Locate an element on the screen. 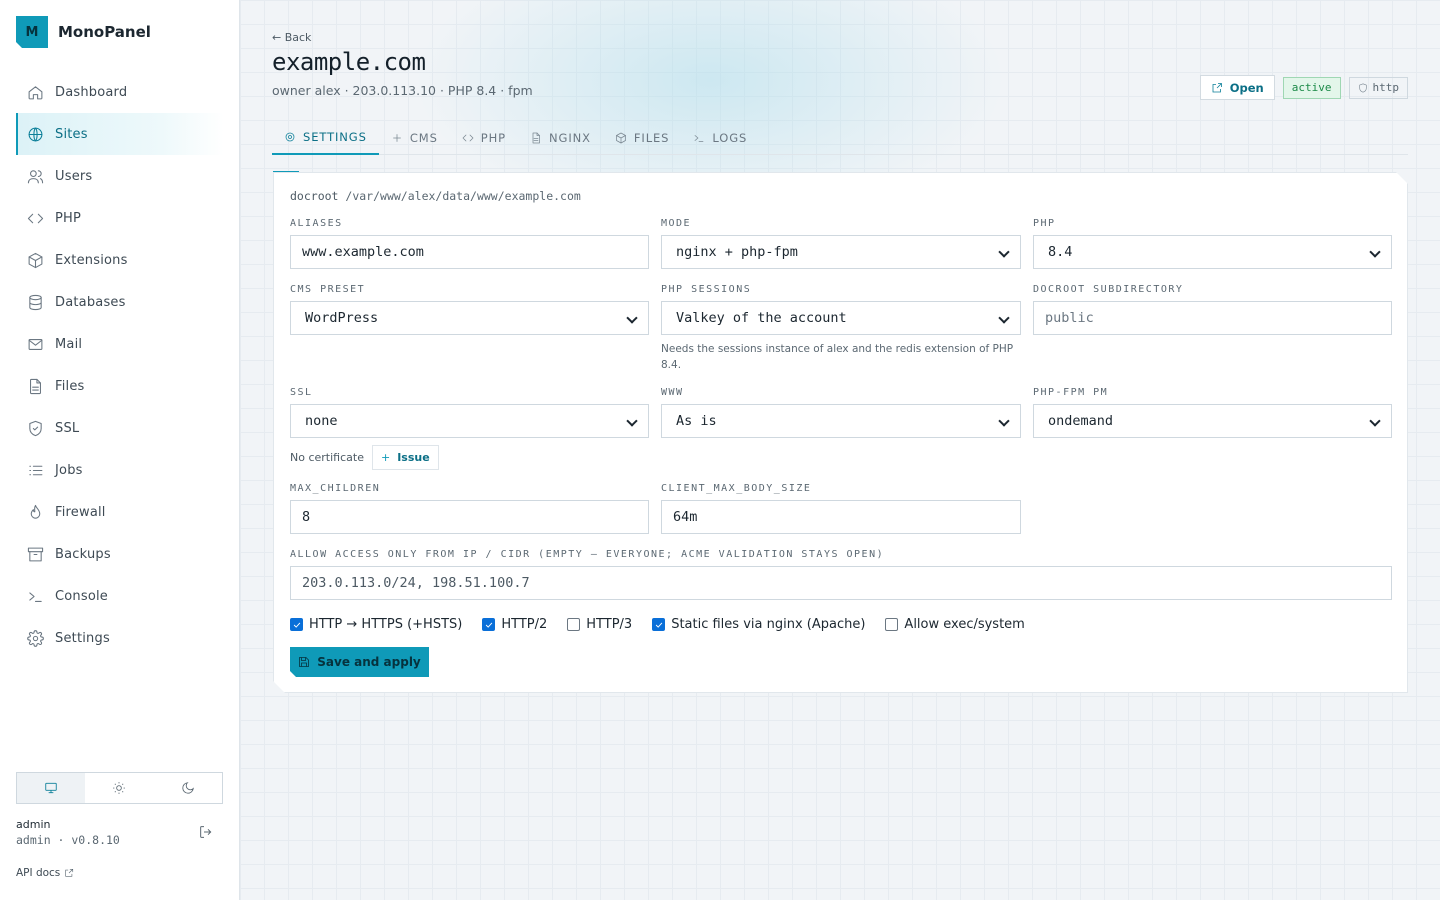  php-sessions-select: Valkey of the account is located at coordinates (841, 318).